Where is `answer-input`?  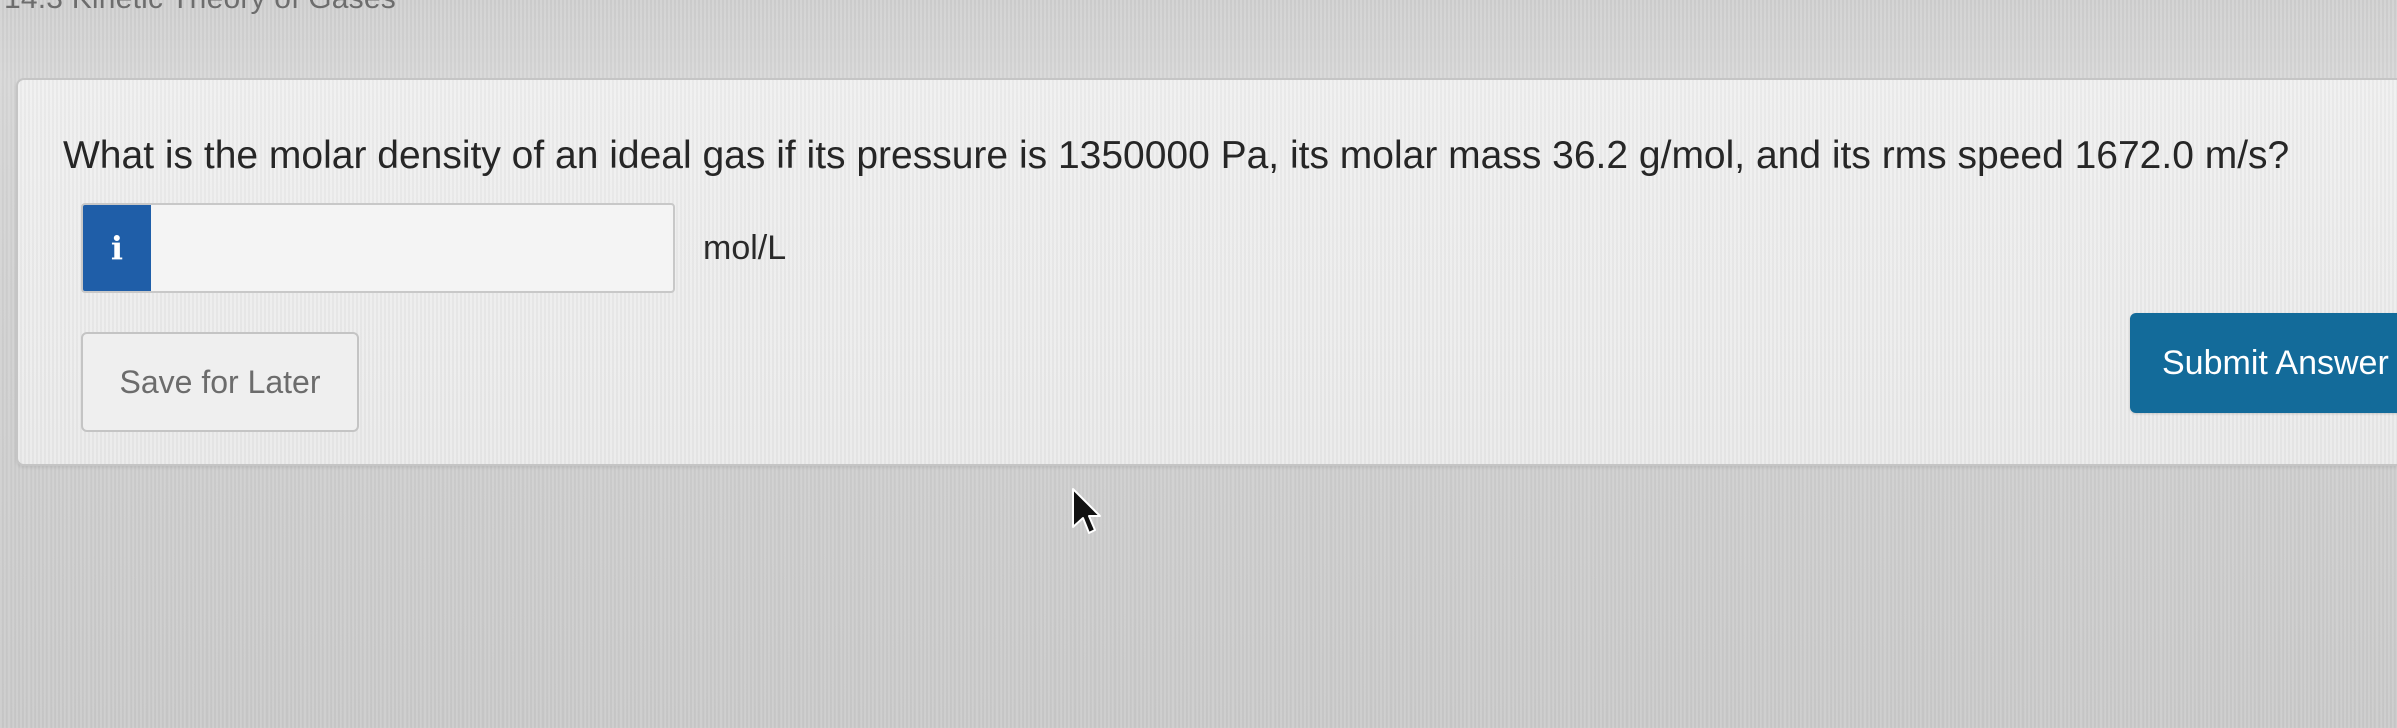 answer-input is located at coordinates (412, 248).